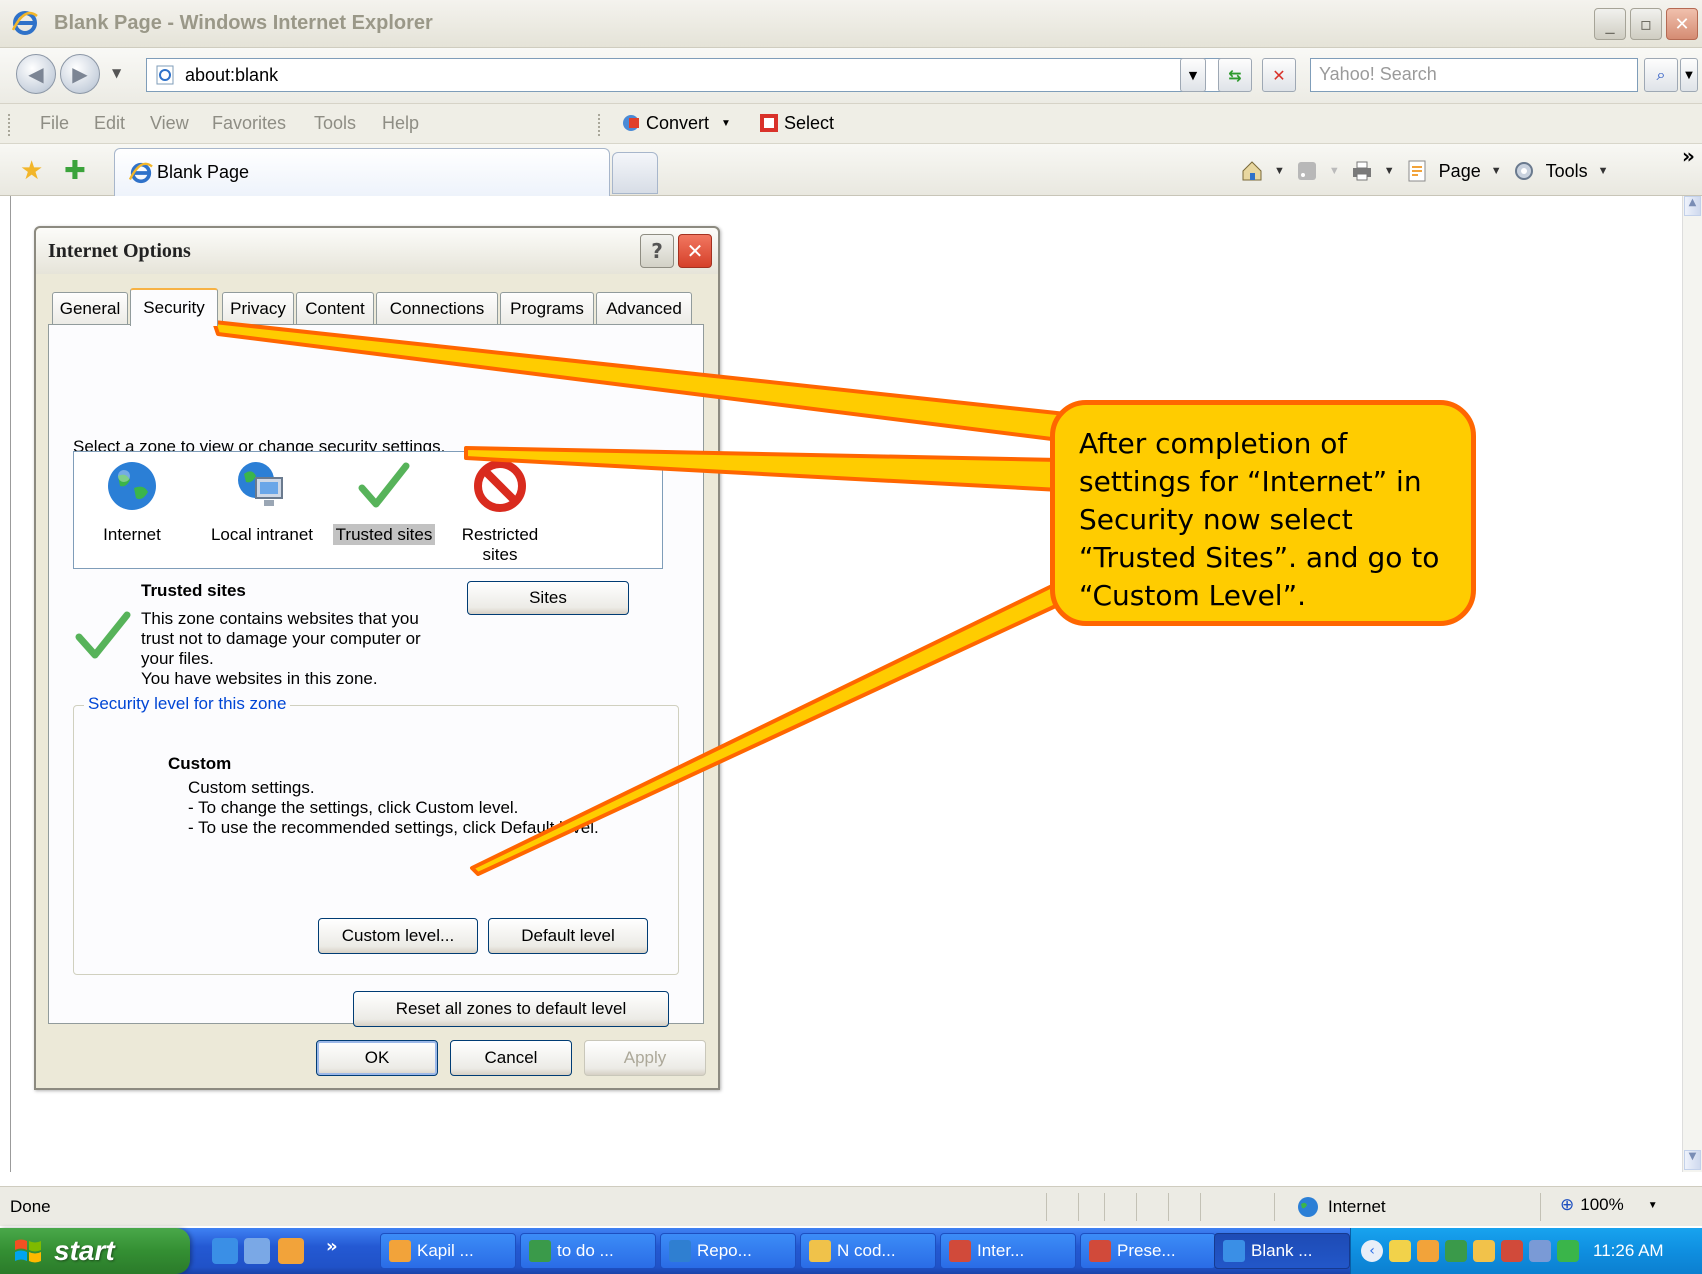  I want to click on start-button: start, so click(95, 1251).